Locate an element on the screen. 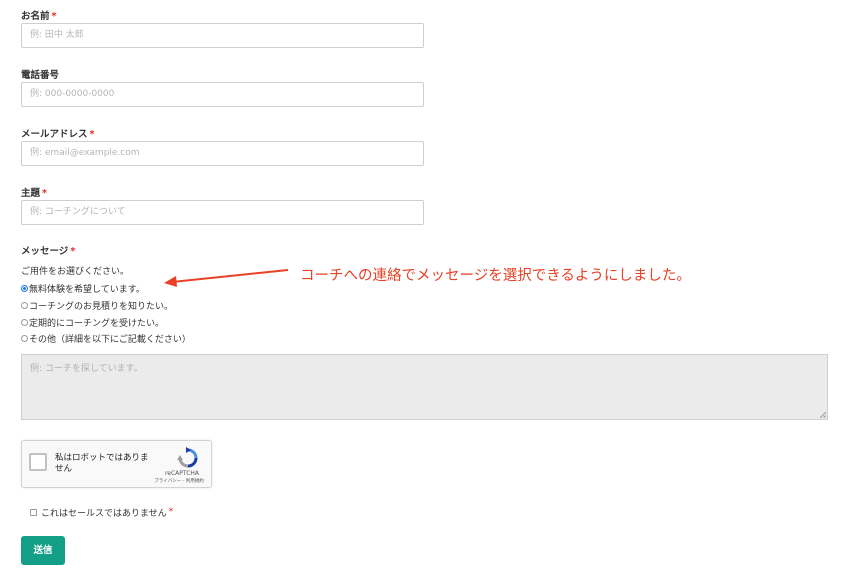  recaptcha-label: 私はロボットではありません is located at coordinates (102, 463).